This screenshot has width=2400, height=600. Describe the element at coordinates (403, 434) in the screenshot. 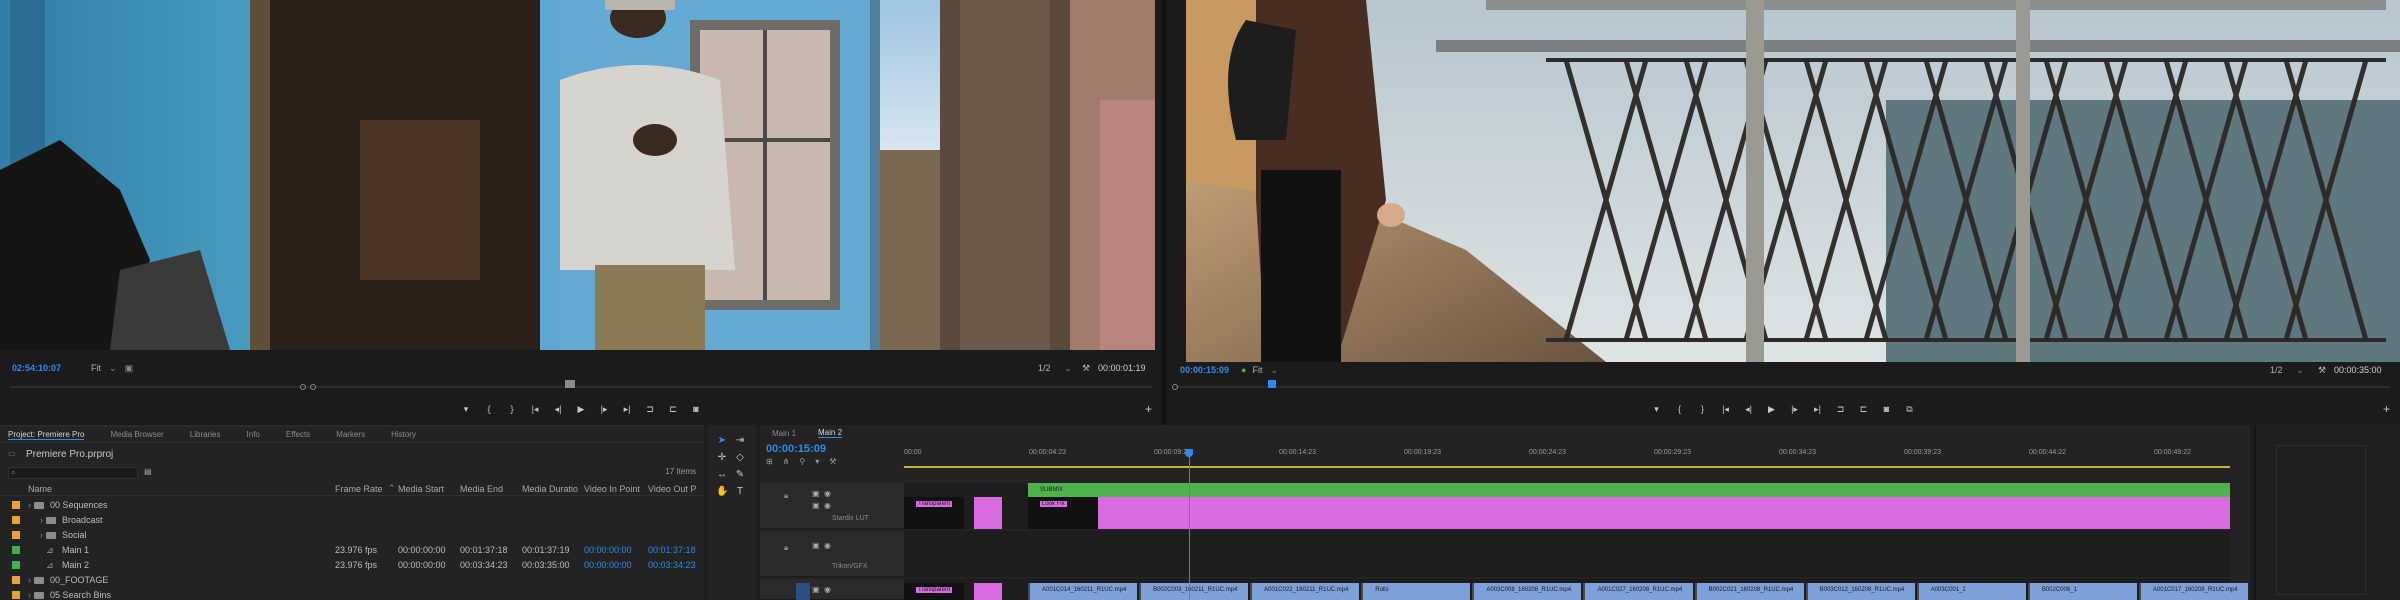

I see `tab-history: History` at that location.